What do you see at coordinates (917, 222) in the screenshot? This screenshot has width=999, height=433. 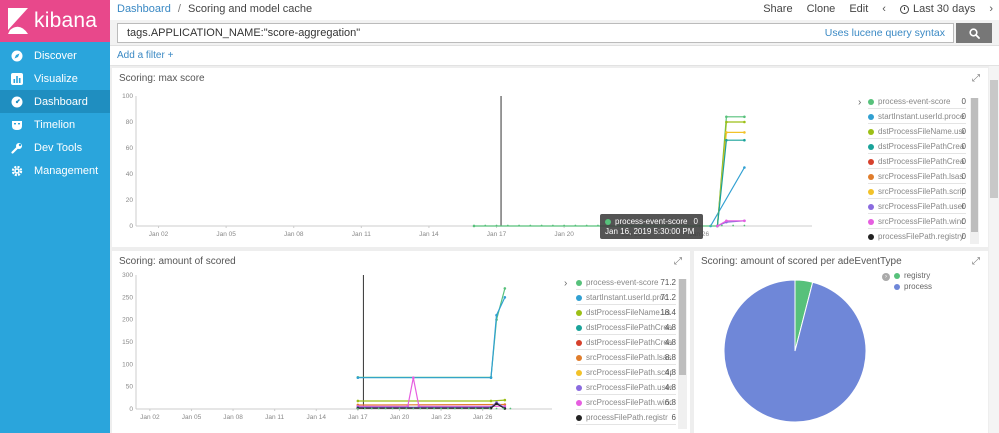 I see `legend-item: srcProcessFilePath.window0` at bounding box center [917, 222].